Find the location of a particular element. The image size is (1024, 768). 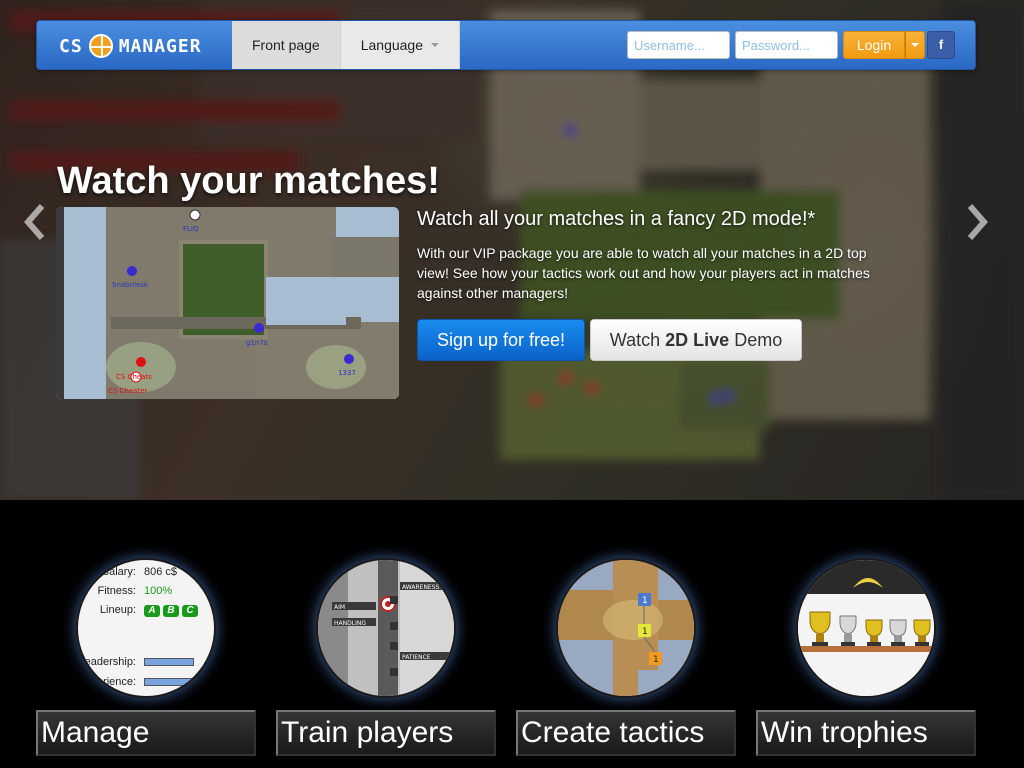

trophies-preview-shelf is located at coordinates (866, 628).